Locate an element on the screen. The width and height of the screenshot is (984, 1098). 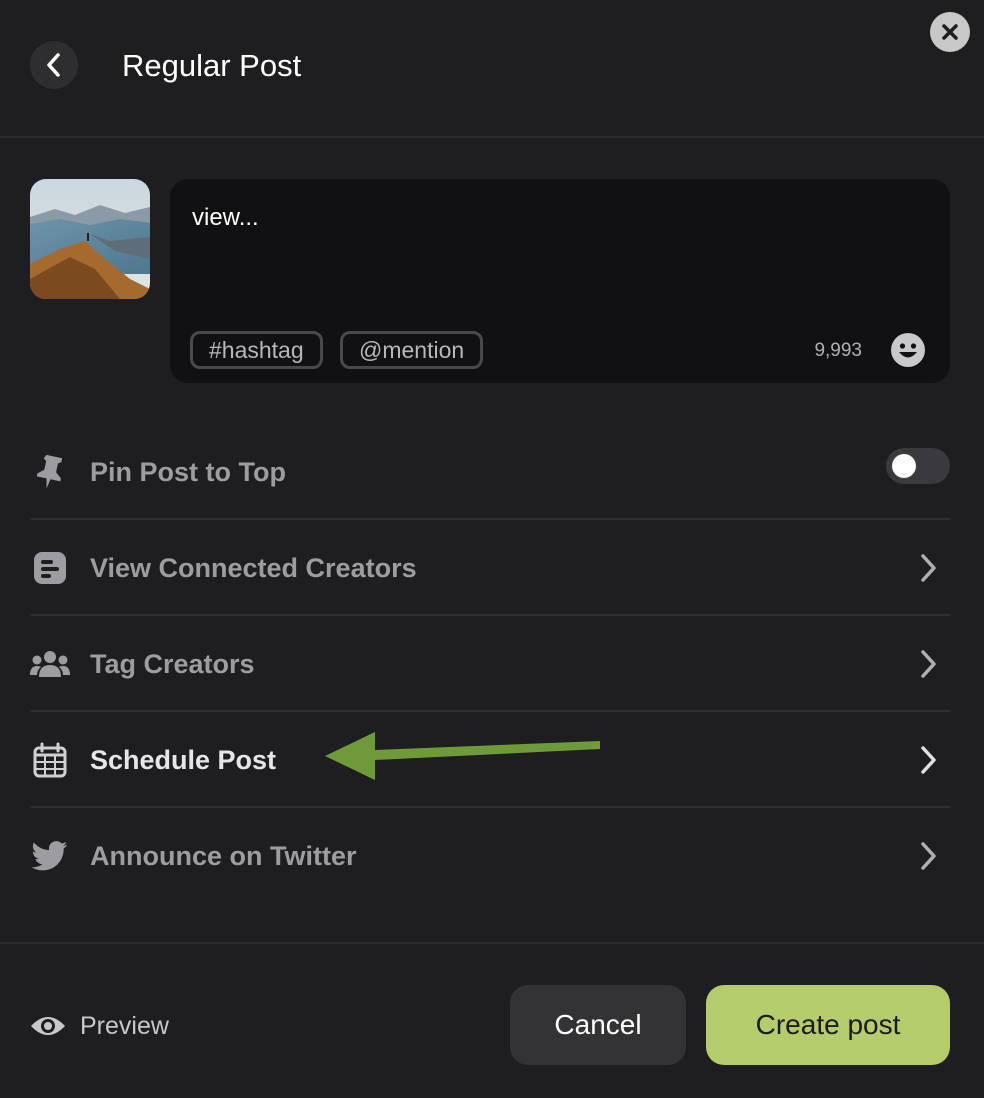
schedule-post-label: Schedule Post is located at coordinates (183, 760).